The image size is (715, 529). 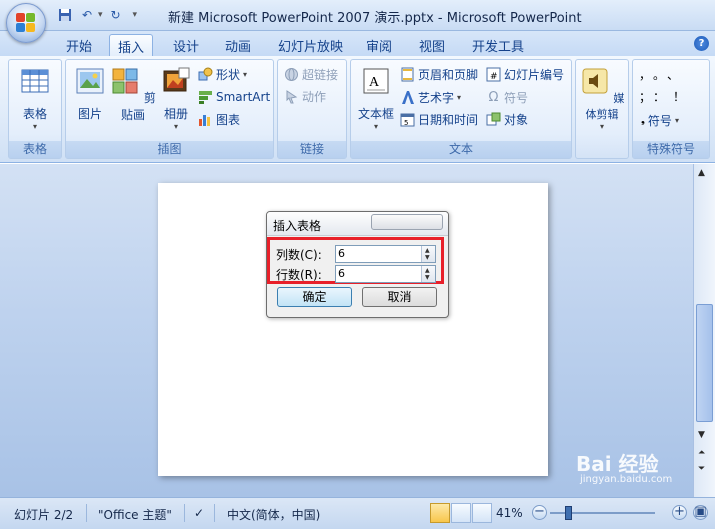 What do you see at coordinates (406, 123) in the screenshot?
I see `svg-text: 5` at bounding box center [406, 123].